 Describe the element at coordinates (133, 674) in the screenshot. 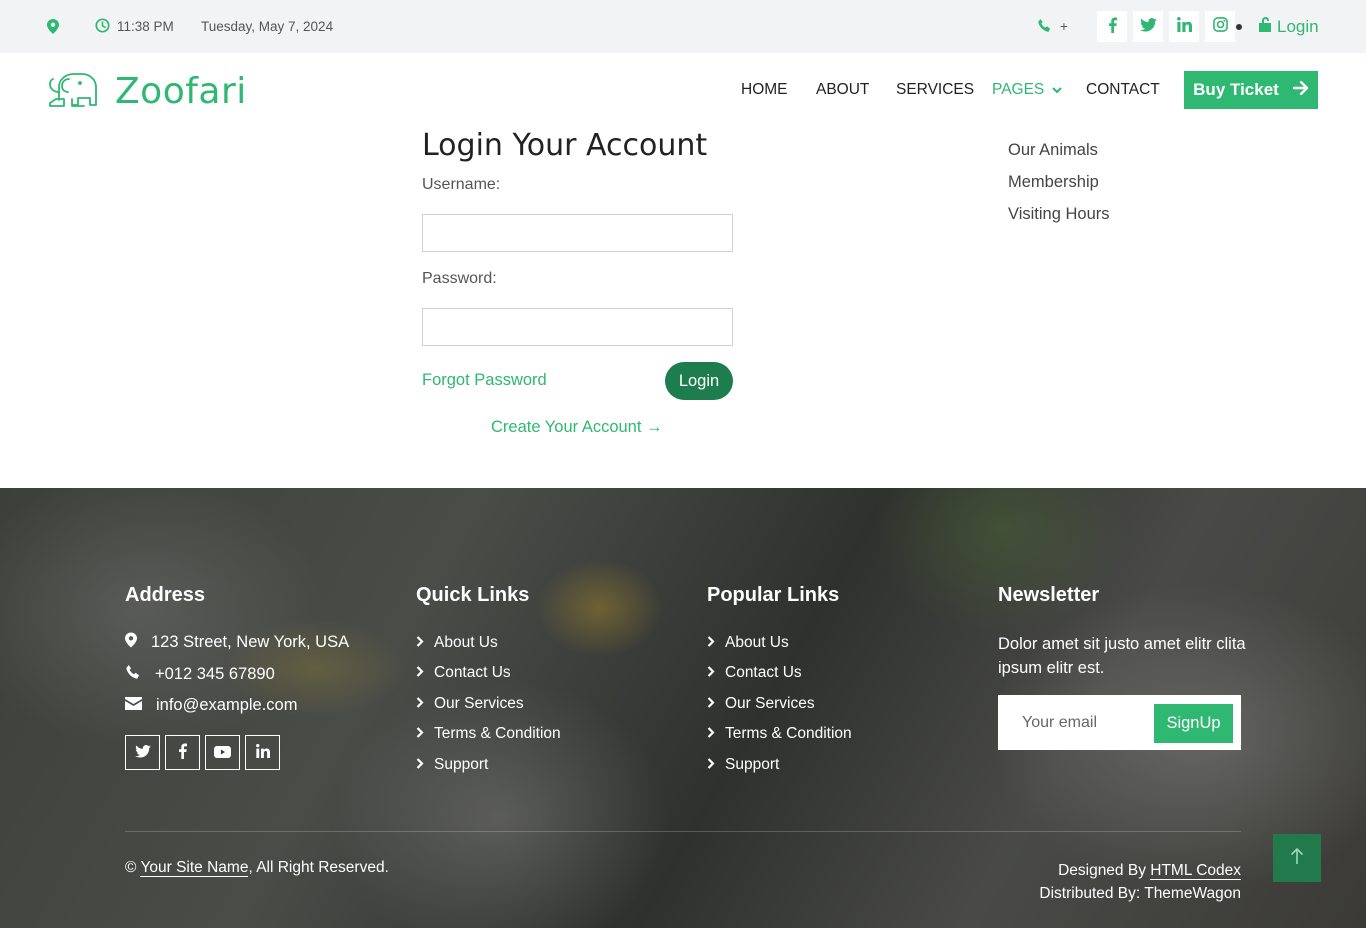

I see `phone-icon` at that location.